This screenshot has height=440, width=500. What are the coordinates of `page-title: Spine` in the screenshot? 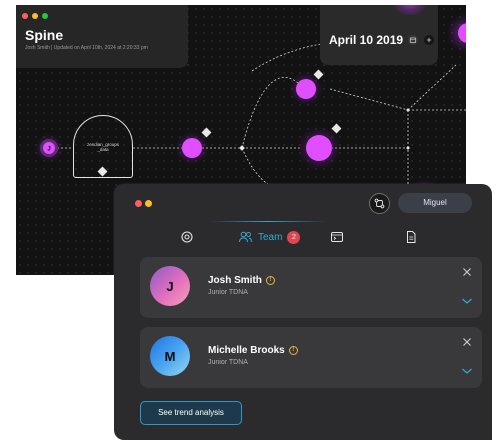 It's located at (44, 35).